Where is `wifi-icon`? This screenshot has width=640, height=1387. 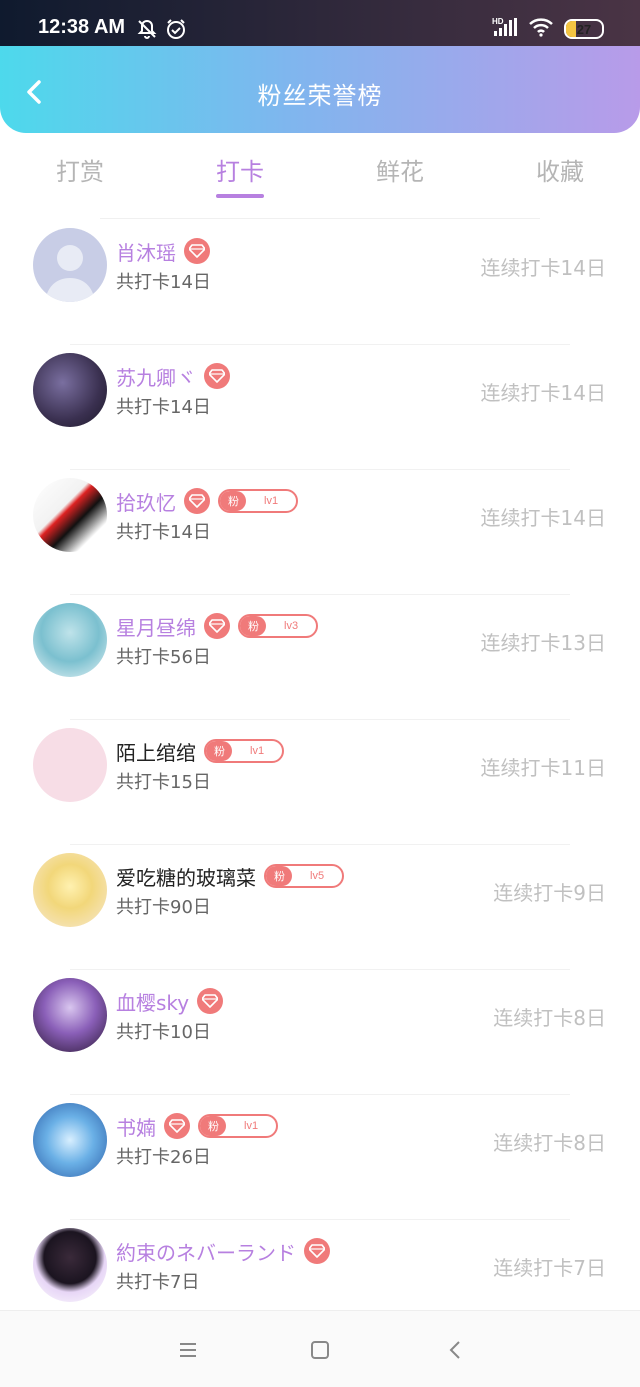 wifi-icon is located at coordinates (541, 29).